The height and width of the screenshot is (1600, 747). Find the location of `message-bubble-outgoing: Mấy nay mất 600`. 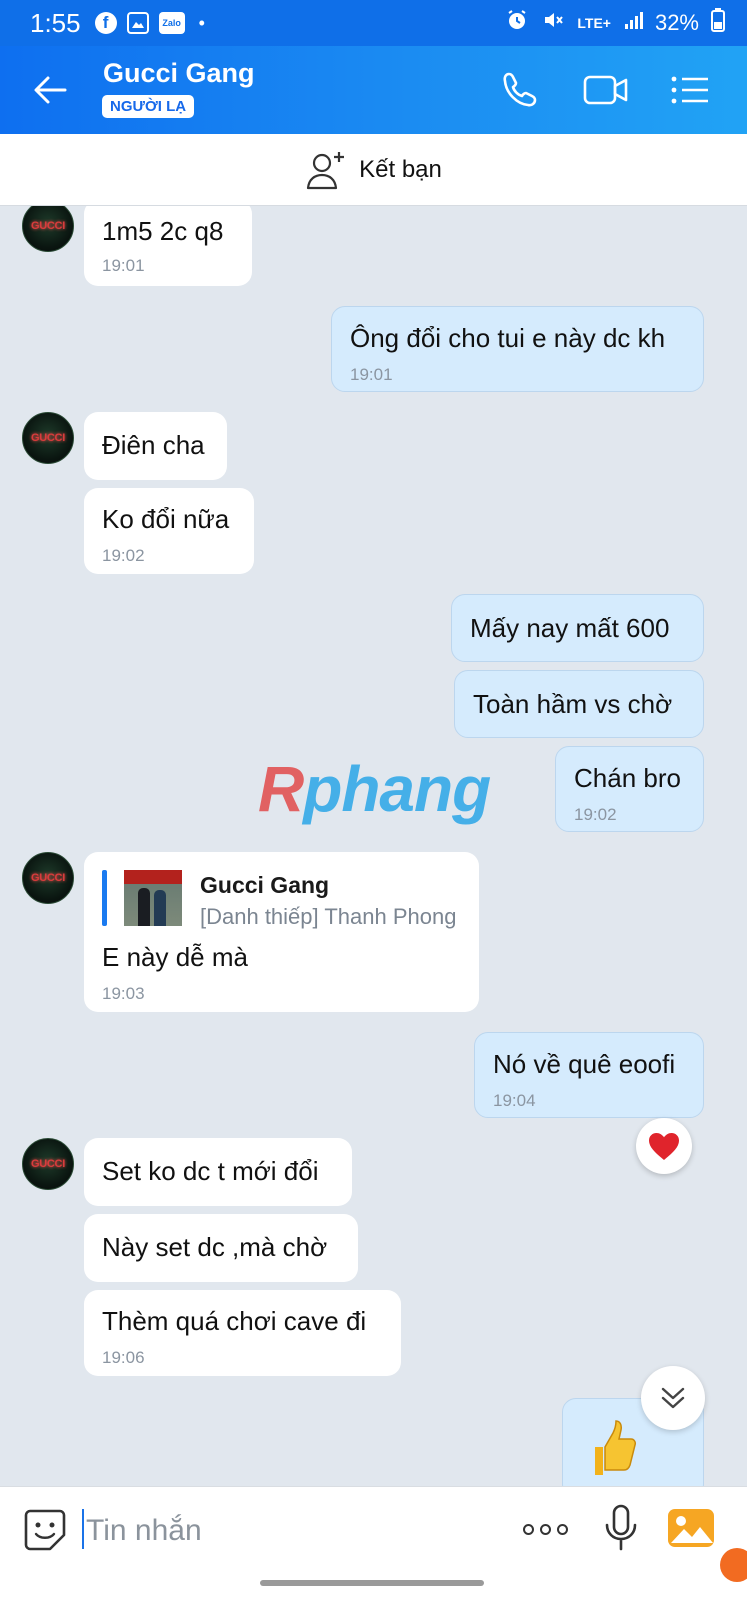

message-bubble-outgoing: Mấy nay mất 600 is located at coordinates (577, 628).